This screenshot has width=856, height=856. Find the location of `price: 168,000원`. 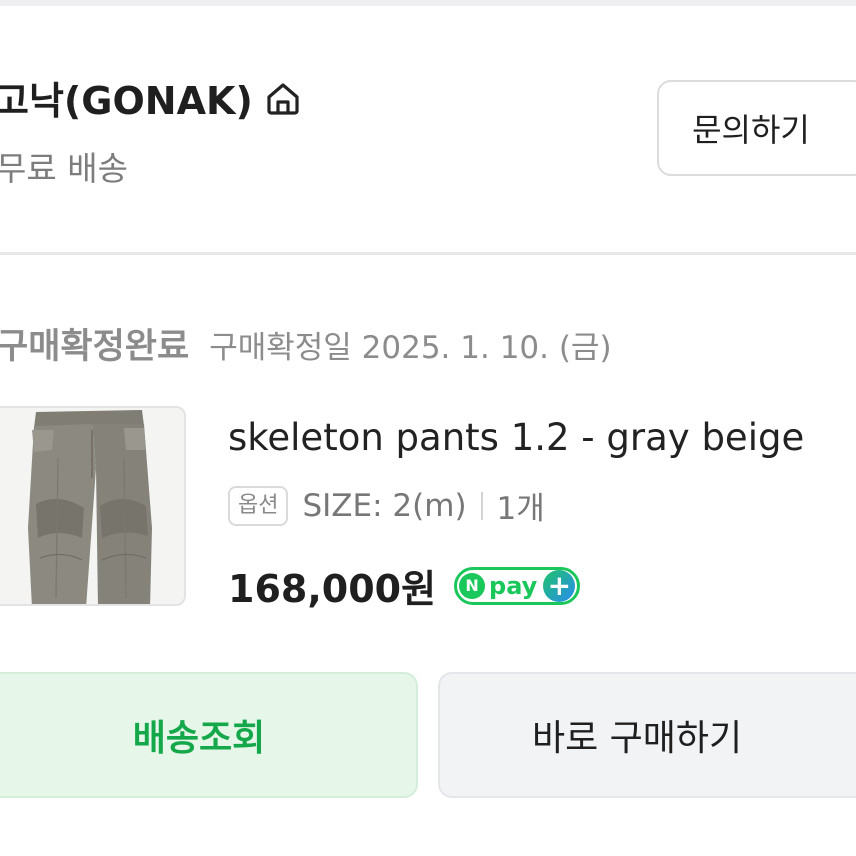

price: 168,000원 is located at coordinates (332, 589).